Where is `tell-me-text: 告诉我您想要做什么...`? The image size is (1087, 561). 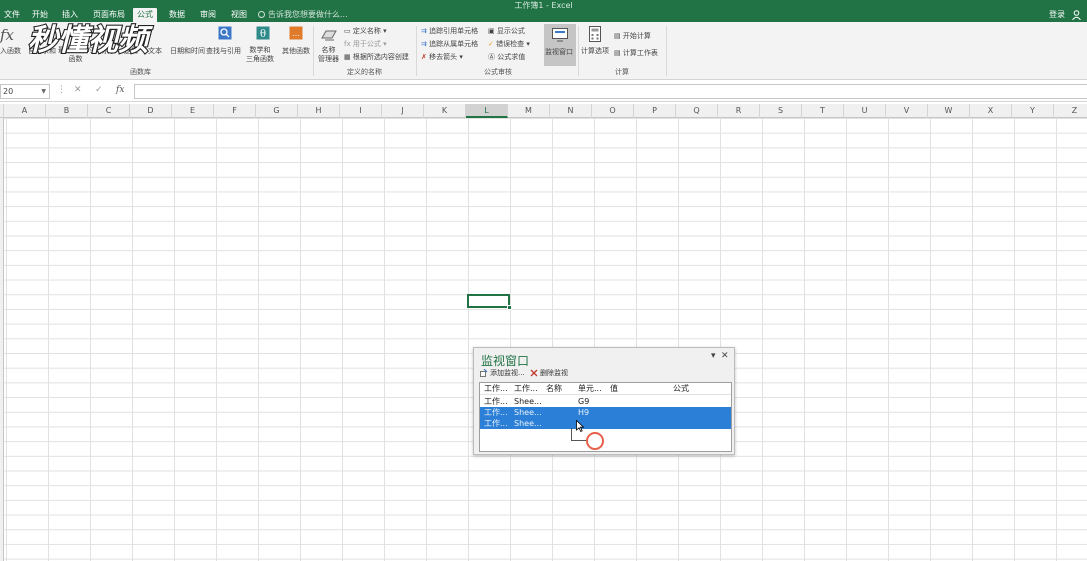 tell-me-text: 告诉我您想要做什么... is located at coordinates (308, 14).